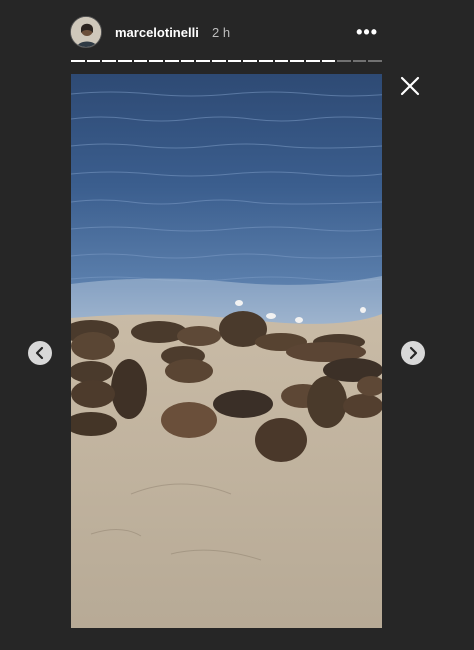  I want to click on avatar, so click(86, 32).